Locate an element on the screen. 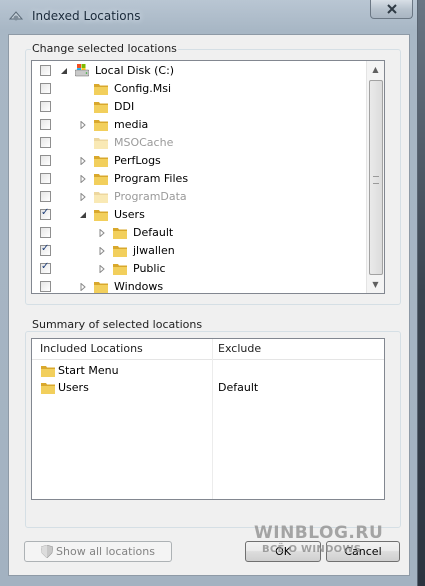 The width and height of the screenshot is (425, 586). tree-item: ProgramData is located at coordinates (200, 197).